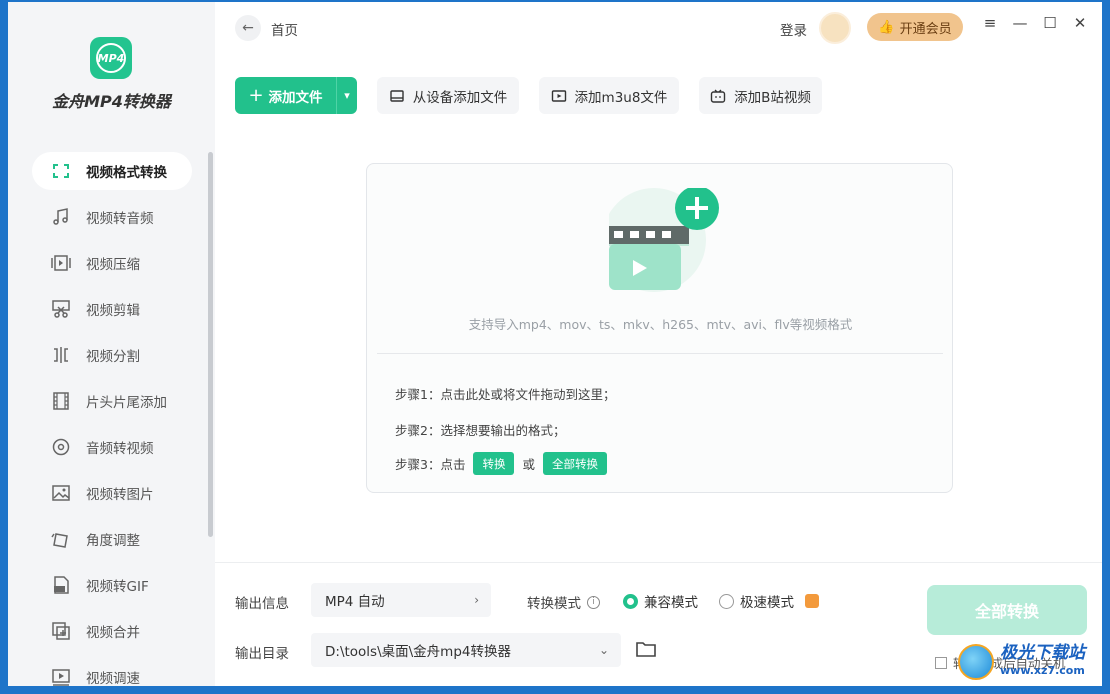 This screenshot has width=1110, height=694. Describe the element at coordinates (812, 601) in the screenshot. I see `vip-badge-icon` at that location.